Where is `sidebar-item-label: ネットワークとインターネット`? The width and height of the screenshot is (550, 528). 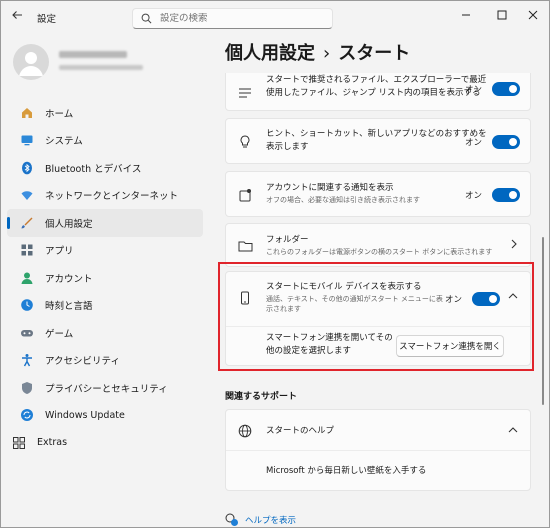
sidebar-item-label: ネットワークとインターネット is located at coordinates (112, 197).